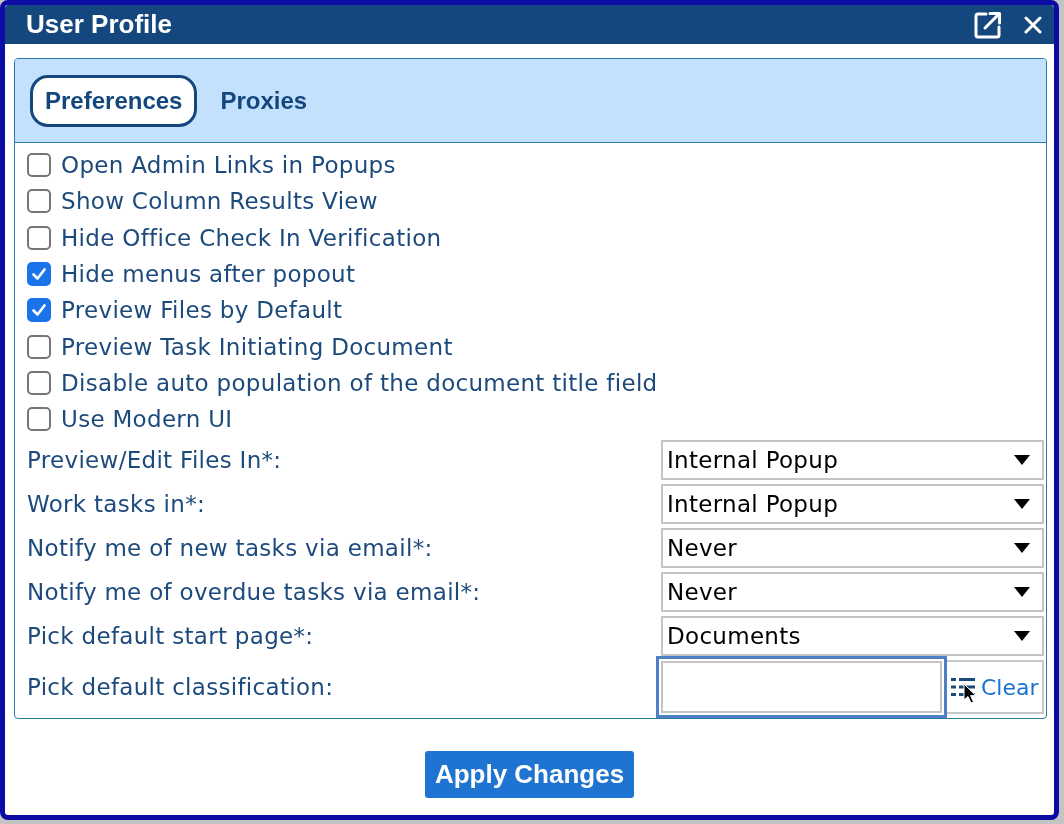 The height and width of the screenshot is (824, 1064). What do you see at coordinates (1033, 24) in the screenshot?
I see `close-icon` at bounding box center [1033, 24].